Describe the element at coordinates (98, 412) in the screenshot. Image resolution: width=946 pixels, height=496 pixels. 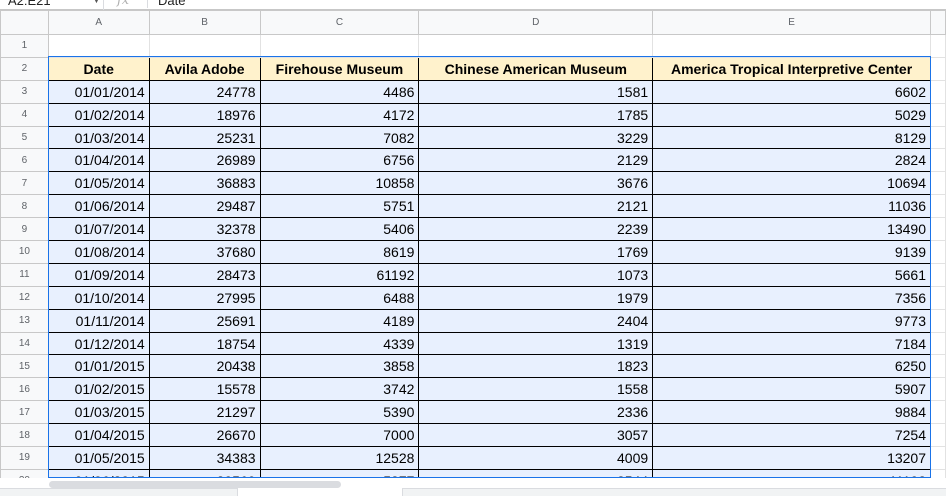
I see `table-cell: 01/03/2015` at that location.